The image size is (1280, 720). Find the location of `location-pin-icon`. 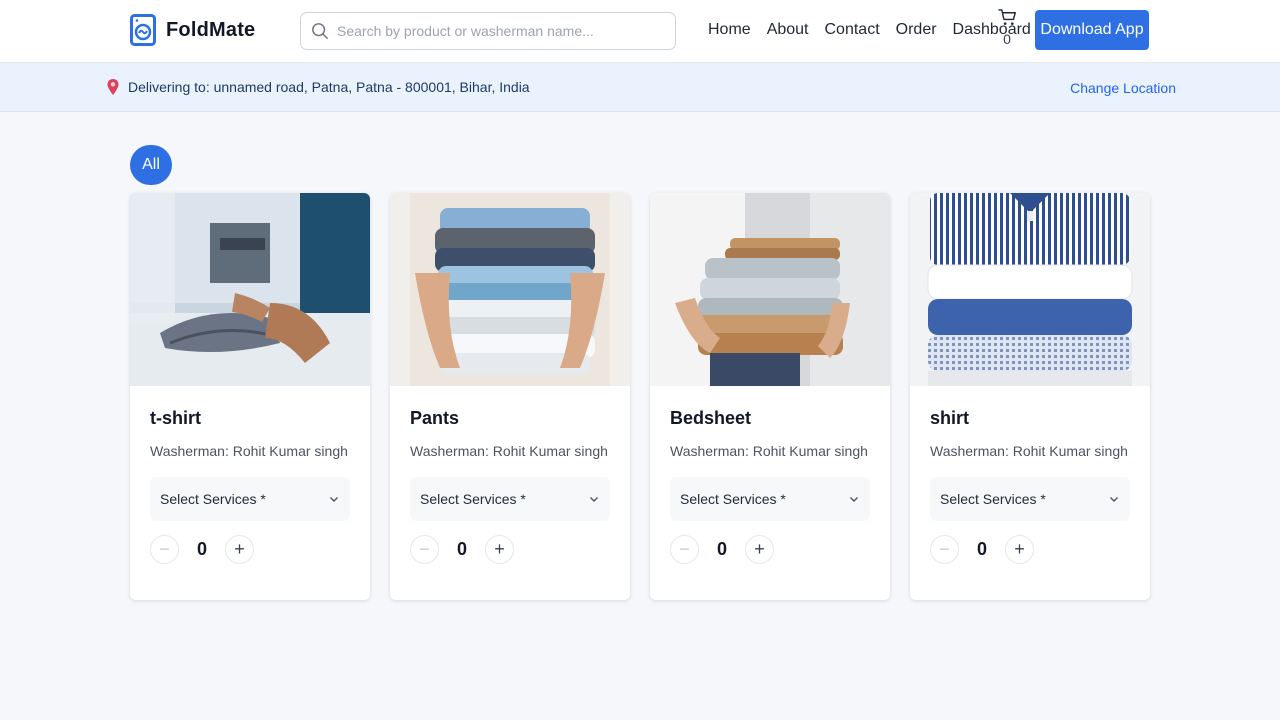

location-pin-icon is located at coordinates (113, 87).